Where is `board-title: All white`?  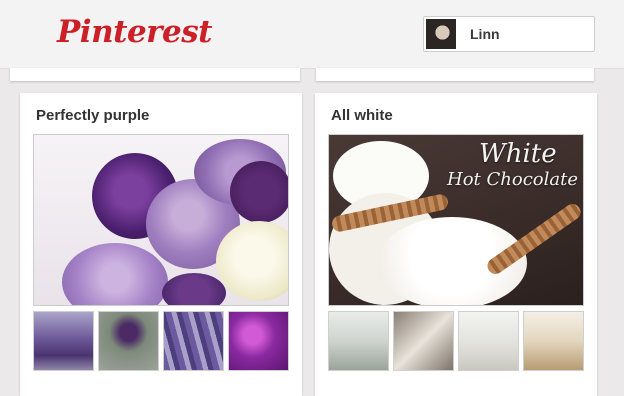 board-title: All white is located at coordinates (362, 115).